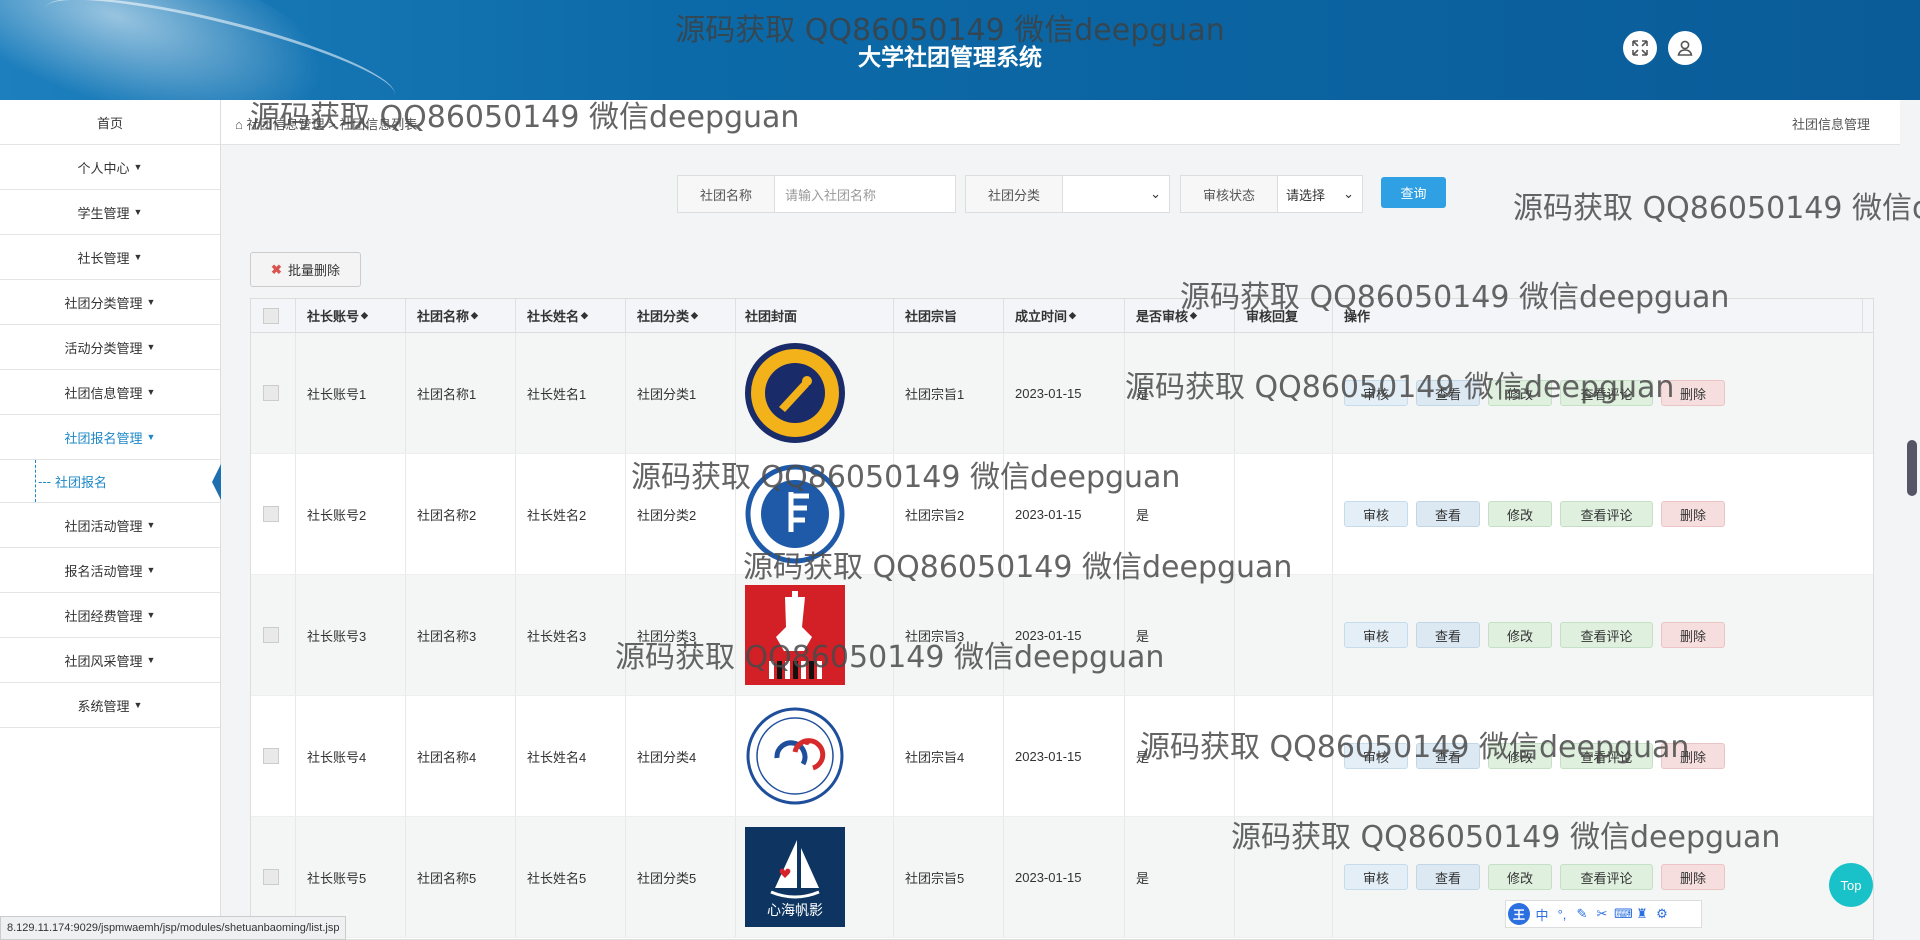 This screenshot has width=1920, height=940. I want to click on ime-logo-icon: 王, so click(1519, 914).